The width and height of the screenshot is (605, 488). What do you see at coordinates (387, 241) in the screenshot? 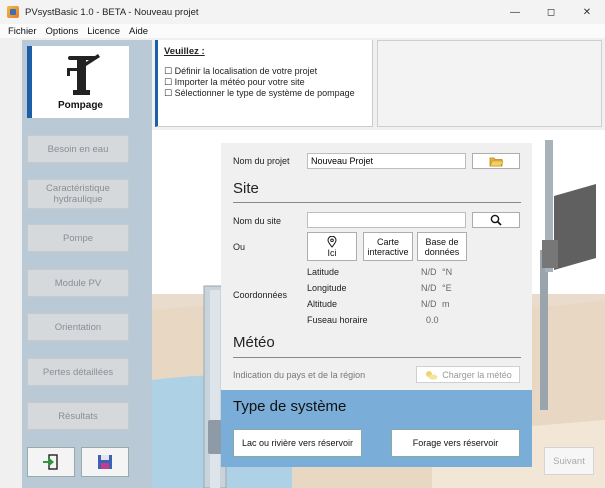
I see `interactive-map-label-1: Carte` at bounding box center [387, 241].